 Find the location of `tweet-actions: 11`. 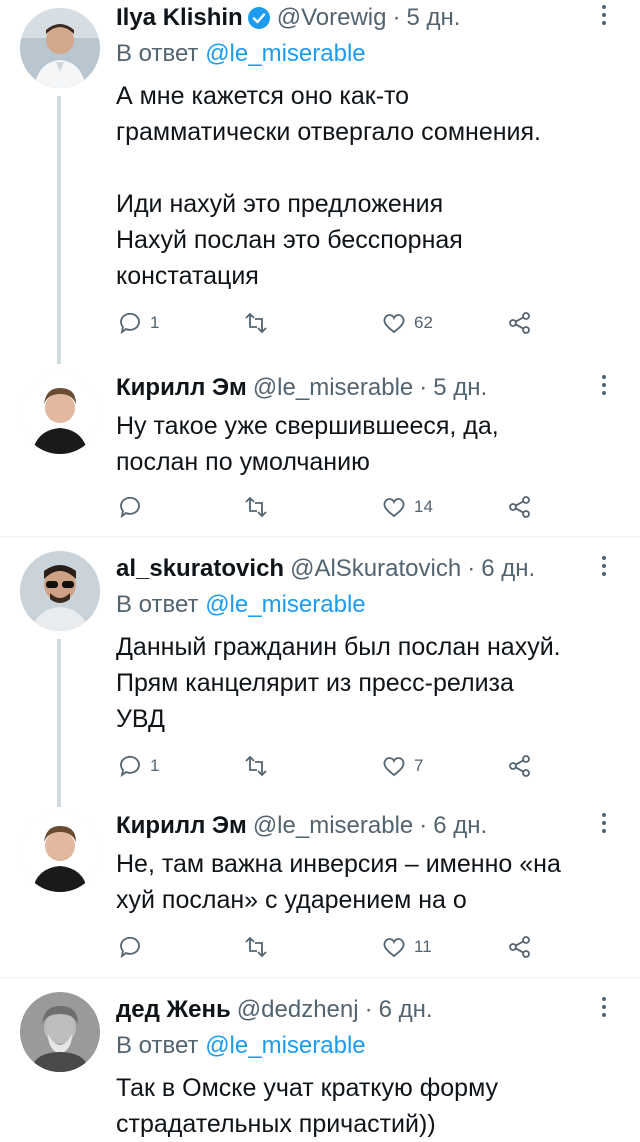

tweet-actions: 11 is located at coordinates (326, 947).